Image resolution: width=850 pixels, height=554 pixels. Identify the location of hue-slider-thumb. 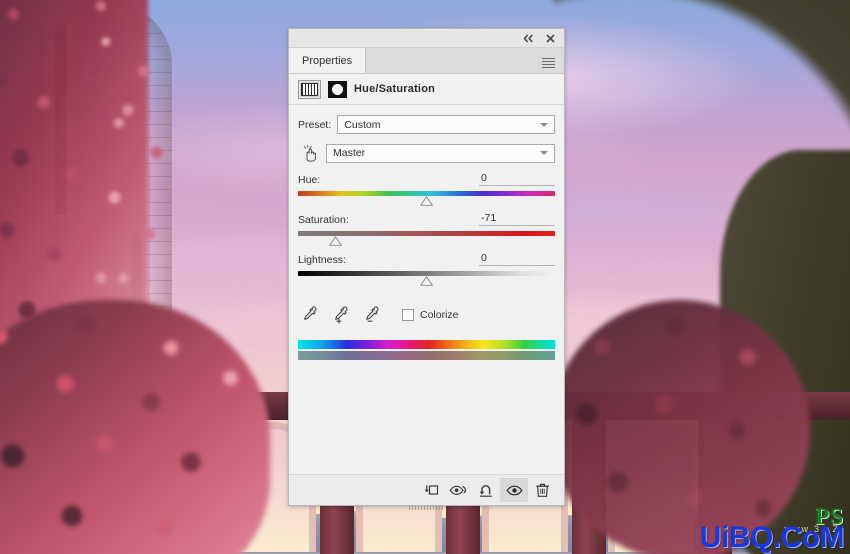
(426, 201).